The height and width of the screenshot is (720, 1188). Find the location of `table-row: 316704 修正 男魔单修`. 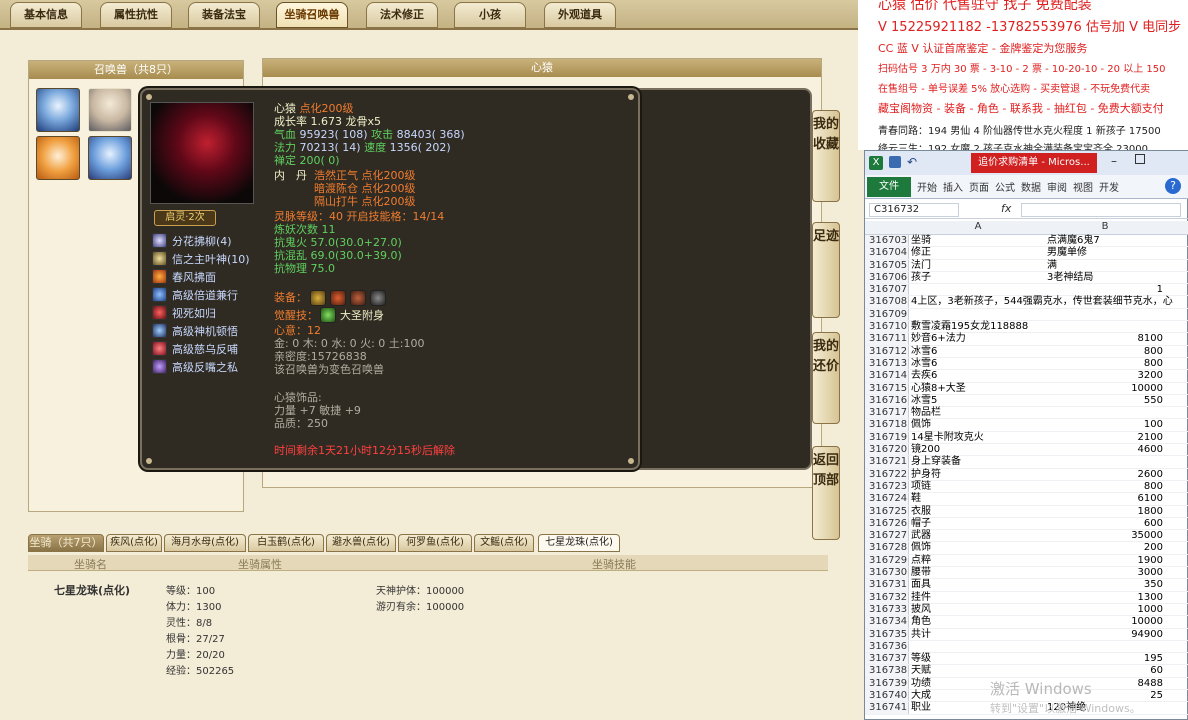

table-row: 316704 修正 男魔单修 is located at coordinates (1026, 253).